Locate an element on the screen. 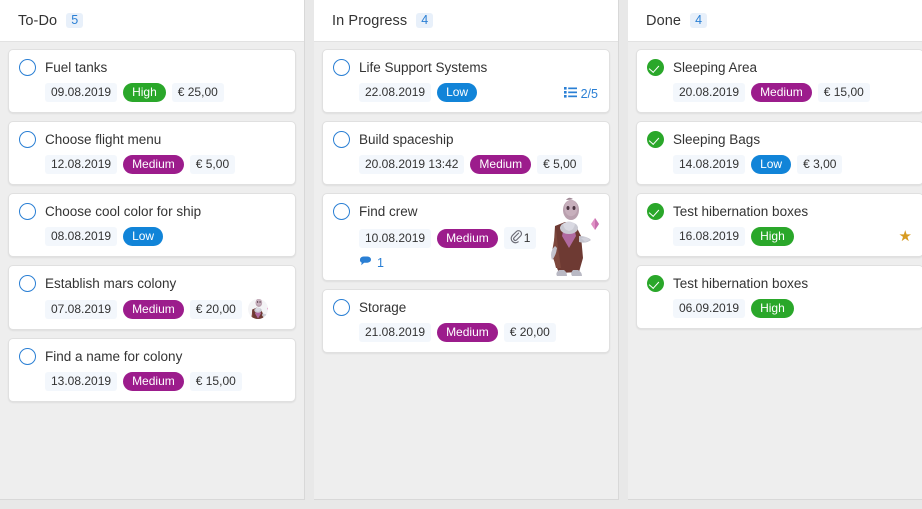 This screenshot has width=922, height=509. card-meta-row: 13.08.2019 Medium € 15,00 is located at coordinates (165, 381).